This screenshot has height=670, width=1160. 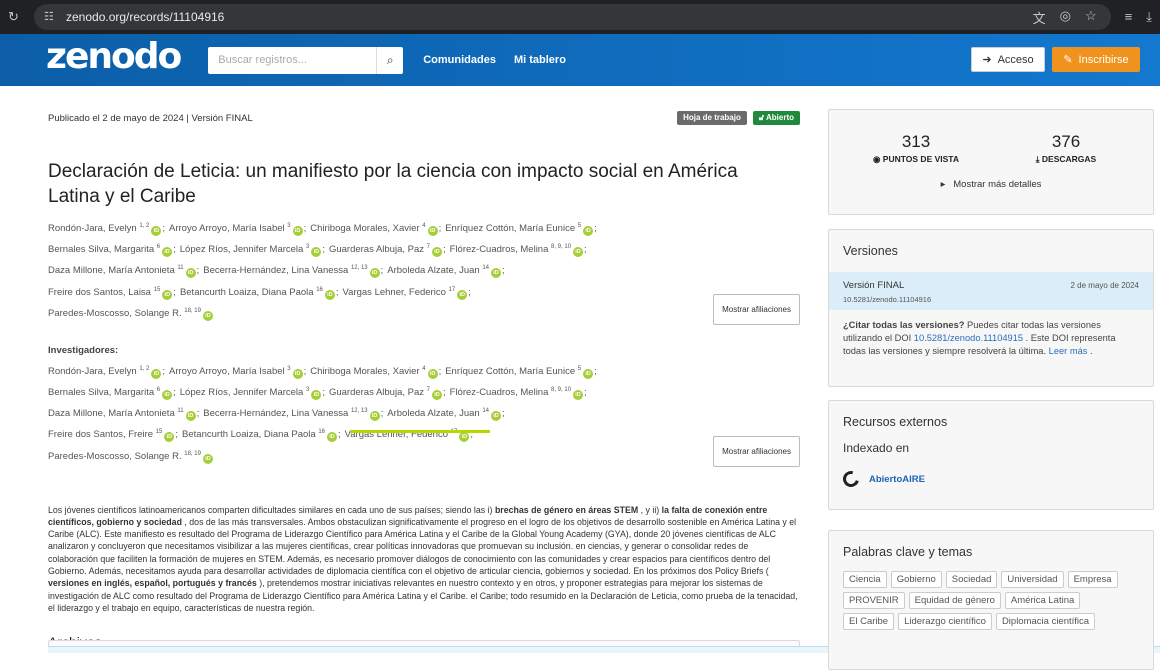 I want to click on show-affiliations-button: Mostrar afiliaciones, so click(x=756, y=309).